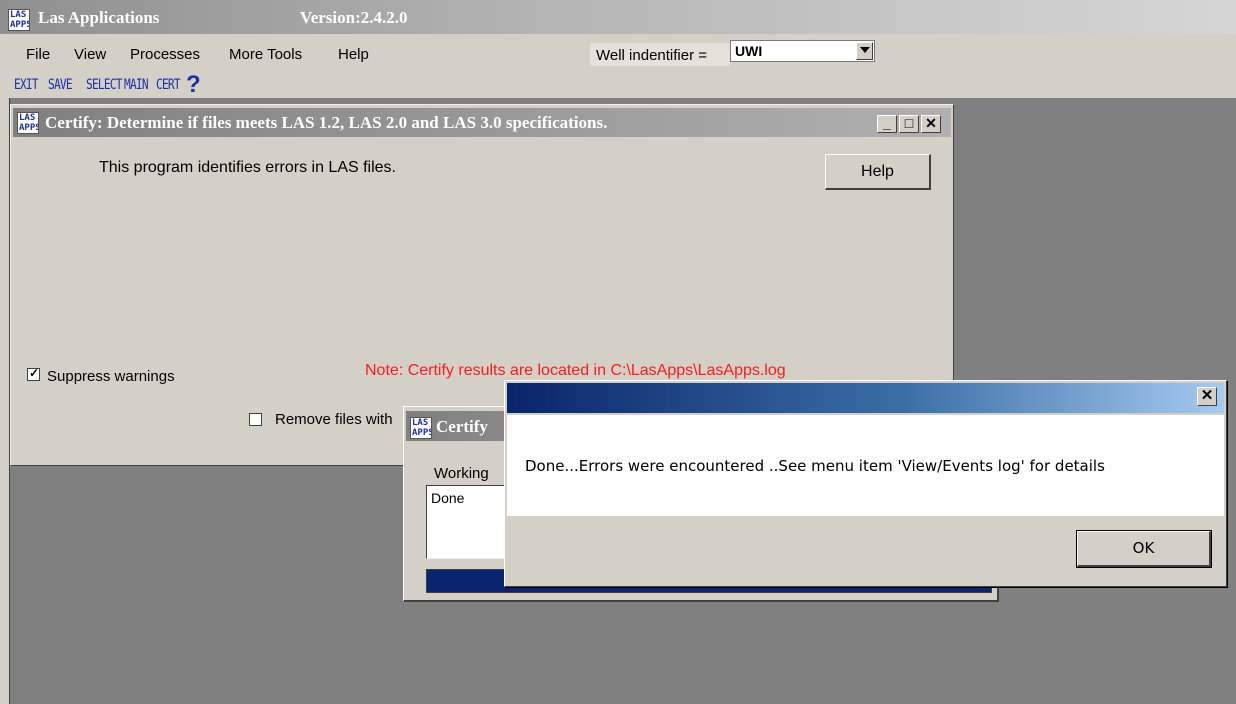 The width and height of the screenshot is (1236, 704). Describe the element at coordinates (865, 398) in the screenshot. I see `dialog-titlebar` at that location.